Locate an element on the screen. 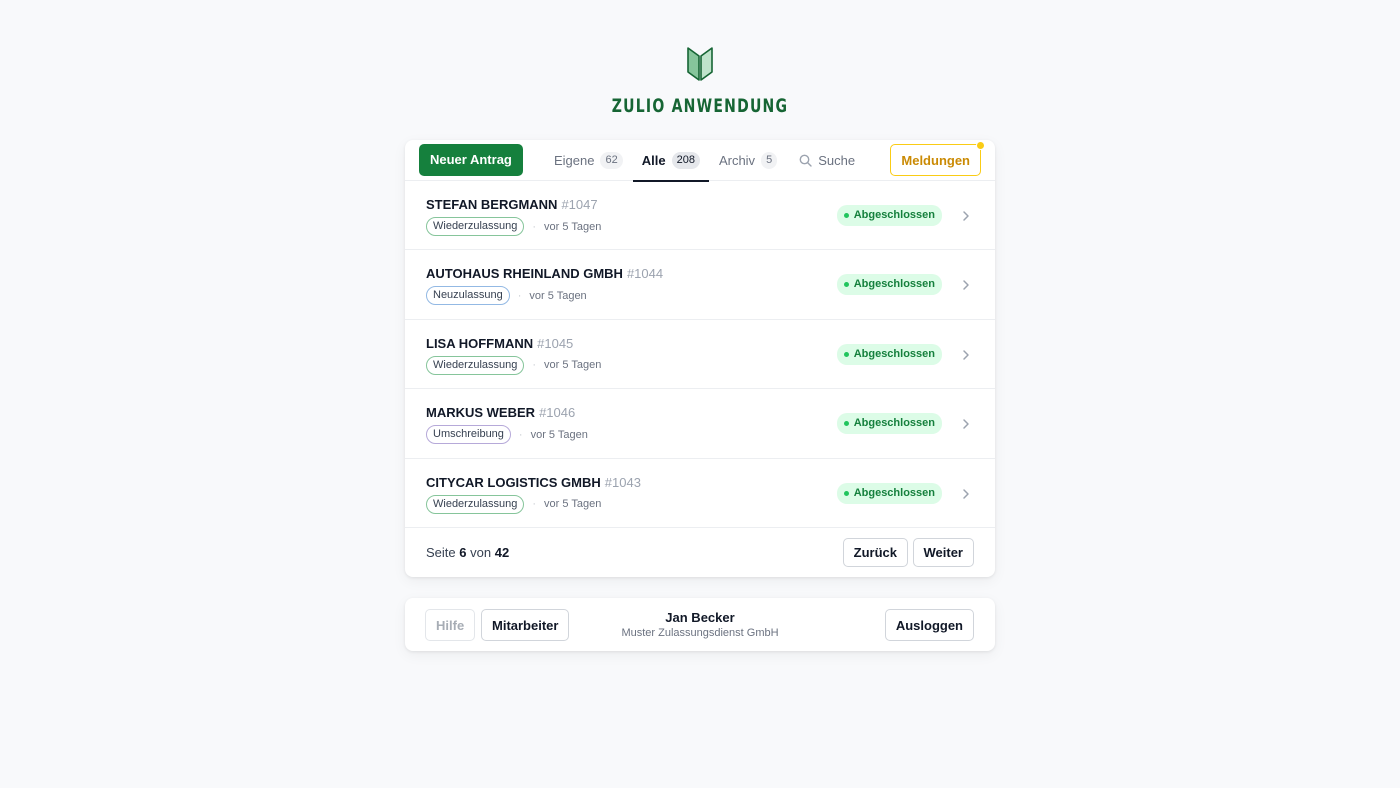  row-title: CITYCAR LOGISTICS GMBH #1043 is located at coordinates (533, 482).